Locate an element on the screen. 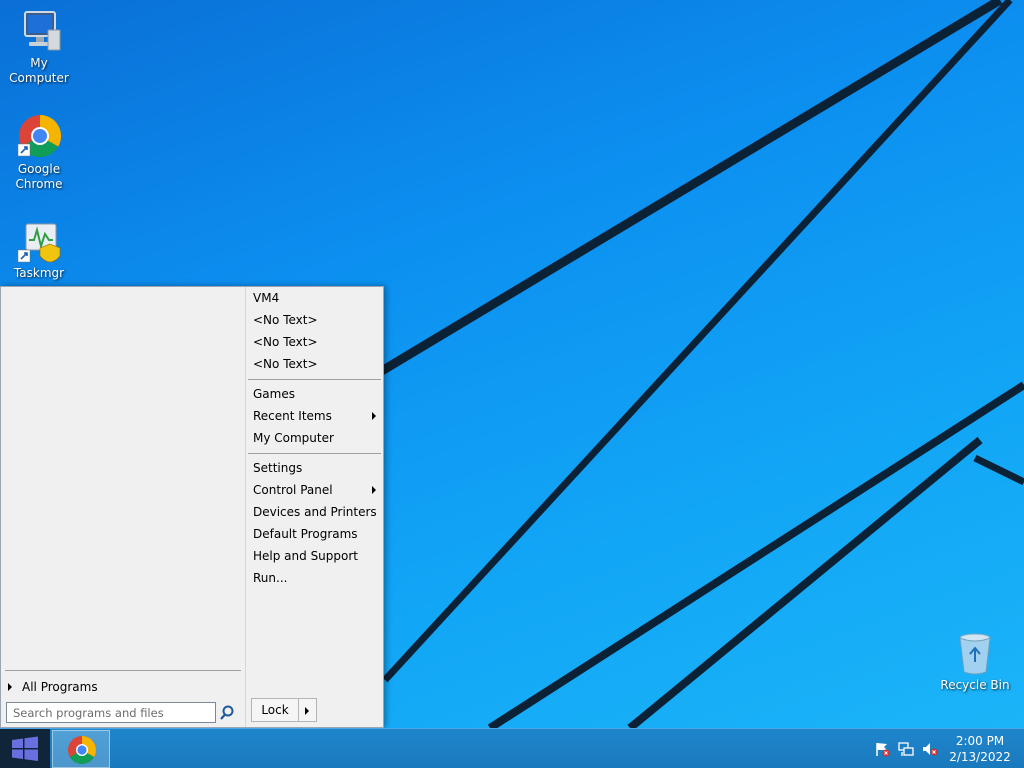  menu-item-label: Help and Support is located at coordinates (305, 556).